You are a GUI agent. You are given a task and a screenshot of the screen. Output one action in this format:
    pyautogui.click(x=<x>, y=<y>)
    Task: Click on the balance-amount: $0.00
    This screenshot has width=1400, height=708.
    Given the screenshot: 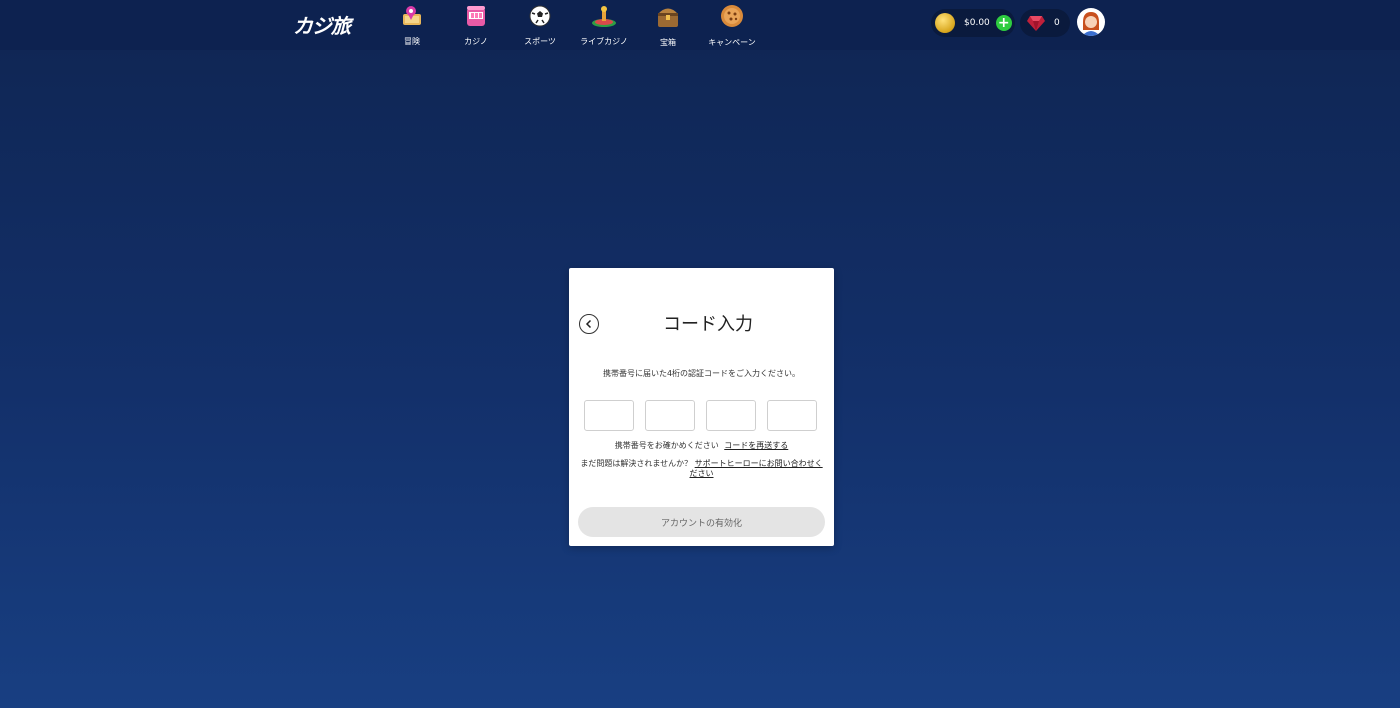 What is the action you would take?
    pyautogui.click(x=977, y=23)
    